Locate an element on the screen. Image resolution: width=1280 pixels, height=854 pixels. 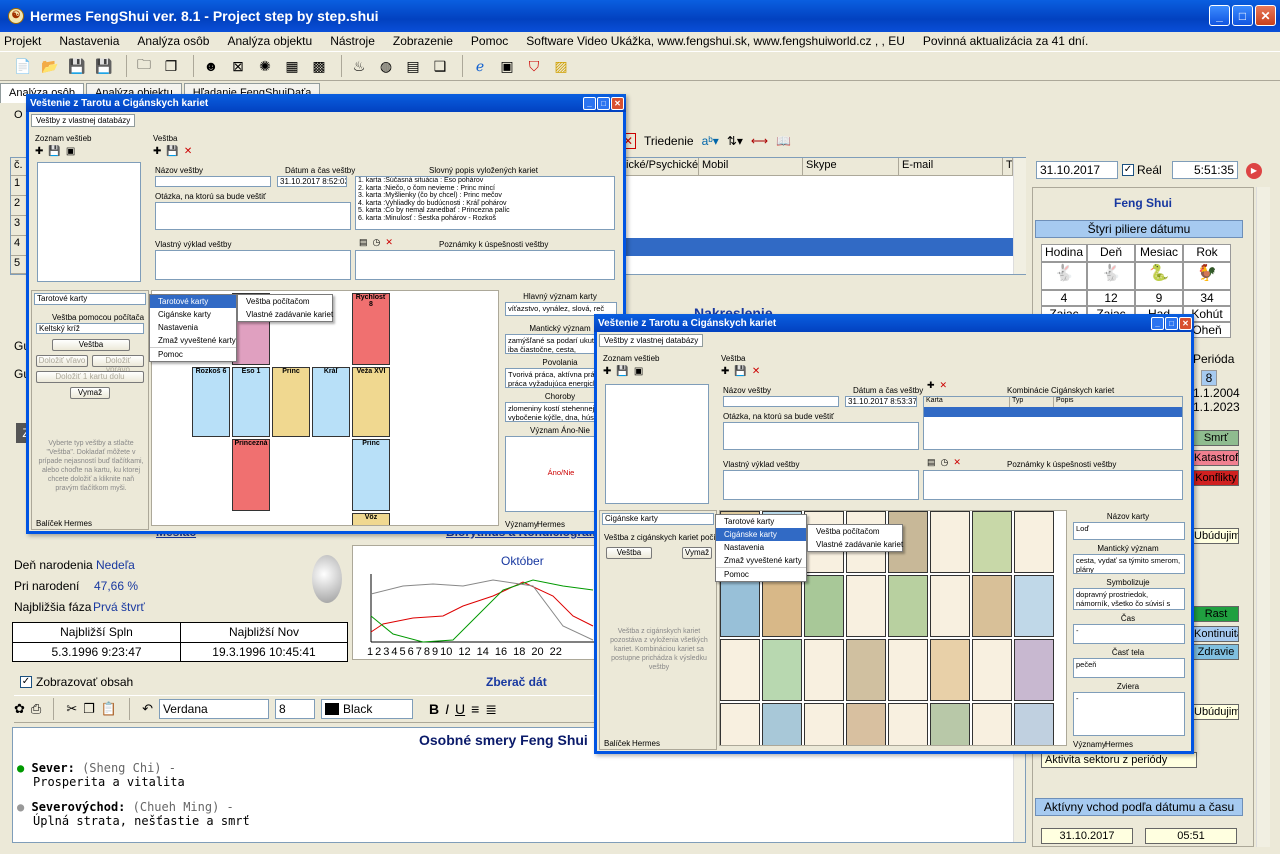
dlg2-clock-icon: ◷ is located at coordinates (945, 462).